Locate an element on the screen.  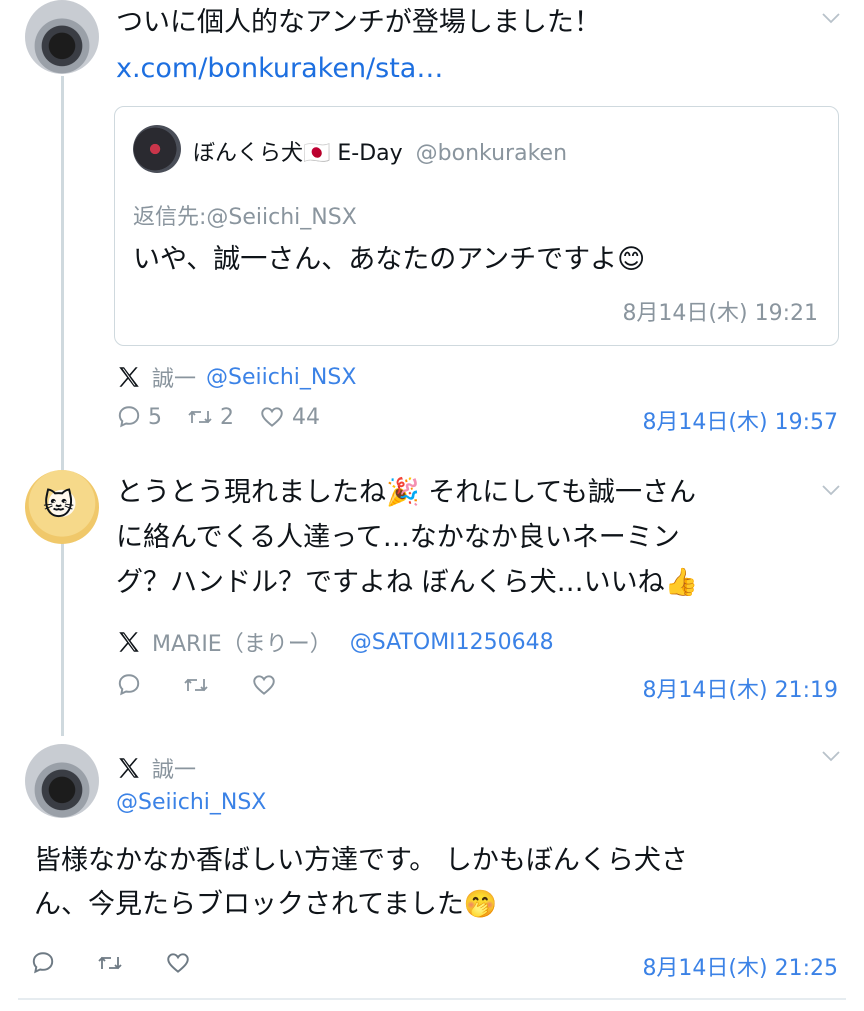
author-handle: @Seiichi_NSX is located at coordinates (191, 802).